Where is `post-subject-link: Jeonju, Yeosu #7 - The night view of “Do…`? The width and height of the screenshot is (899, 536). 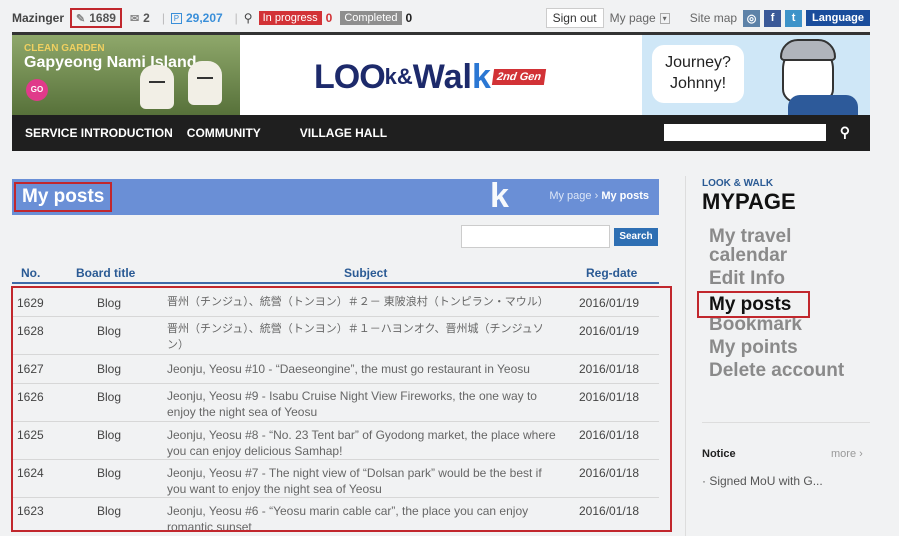
post-subject-link: Jeonju, Yeosu #7 - The night view of “Do… is located at coordinates (363, 481).